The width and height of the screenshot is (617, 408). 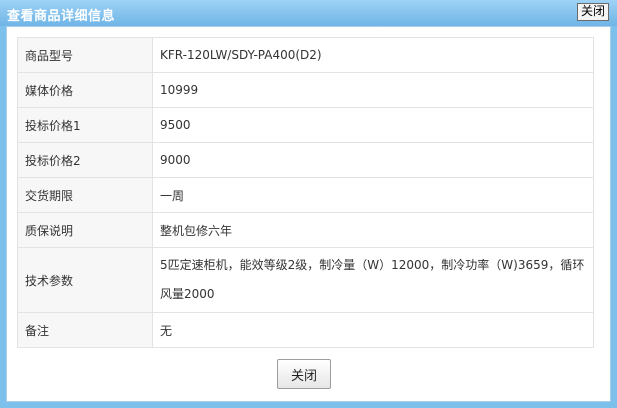 What do you see at coordinates (85, 125) in the screenshot?
I see `field-label-bid-price-1: 投标价格1` at bounding box center [85, 125].